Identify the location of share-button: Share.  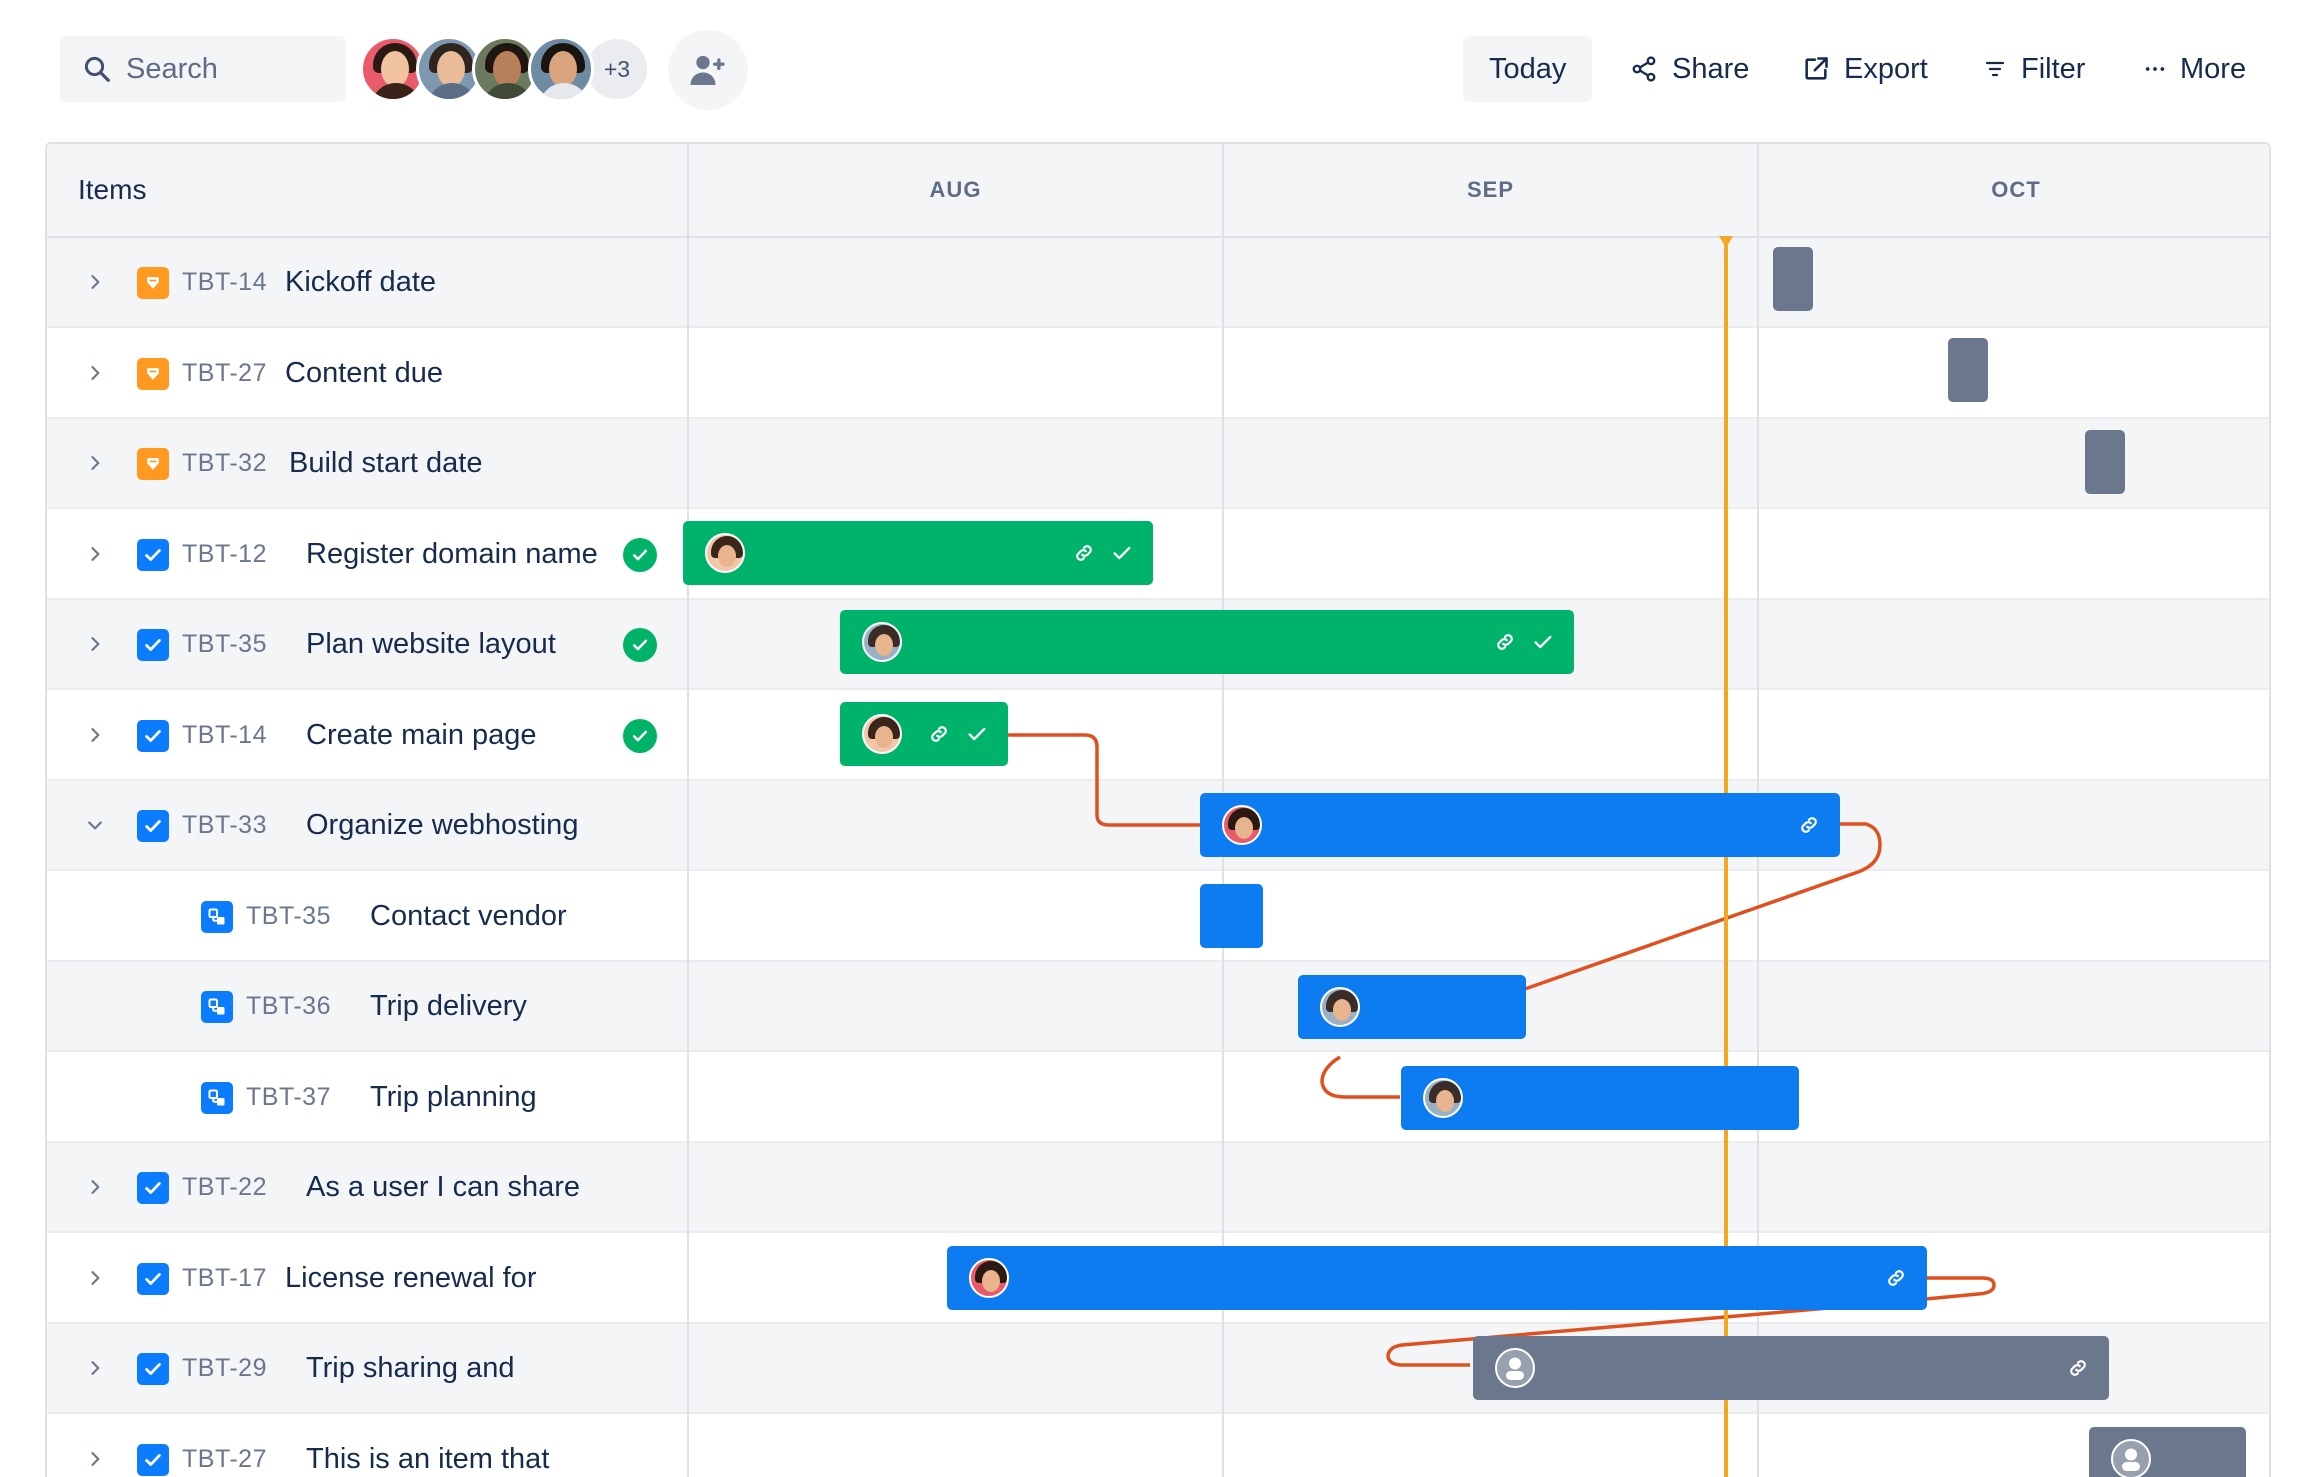
(1689, 69).